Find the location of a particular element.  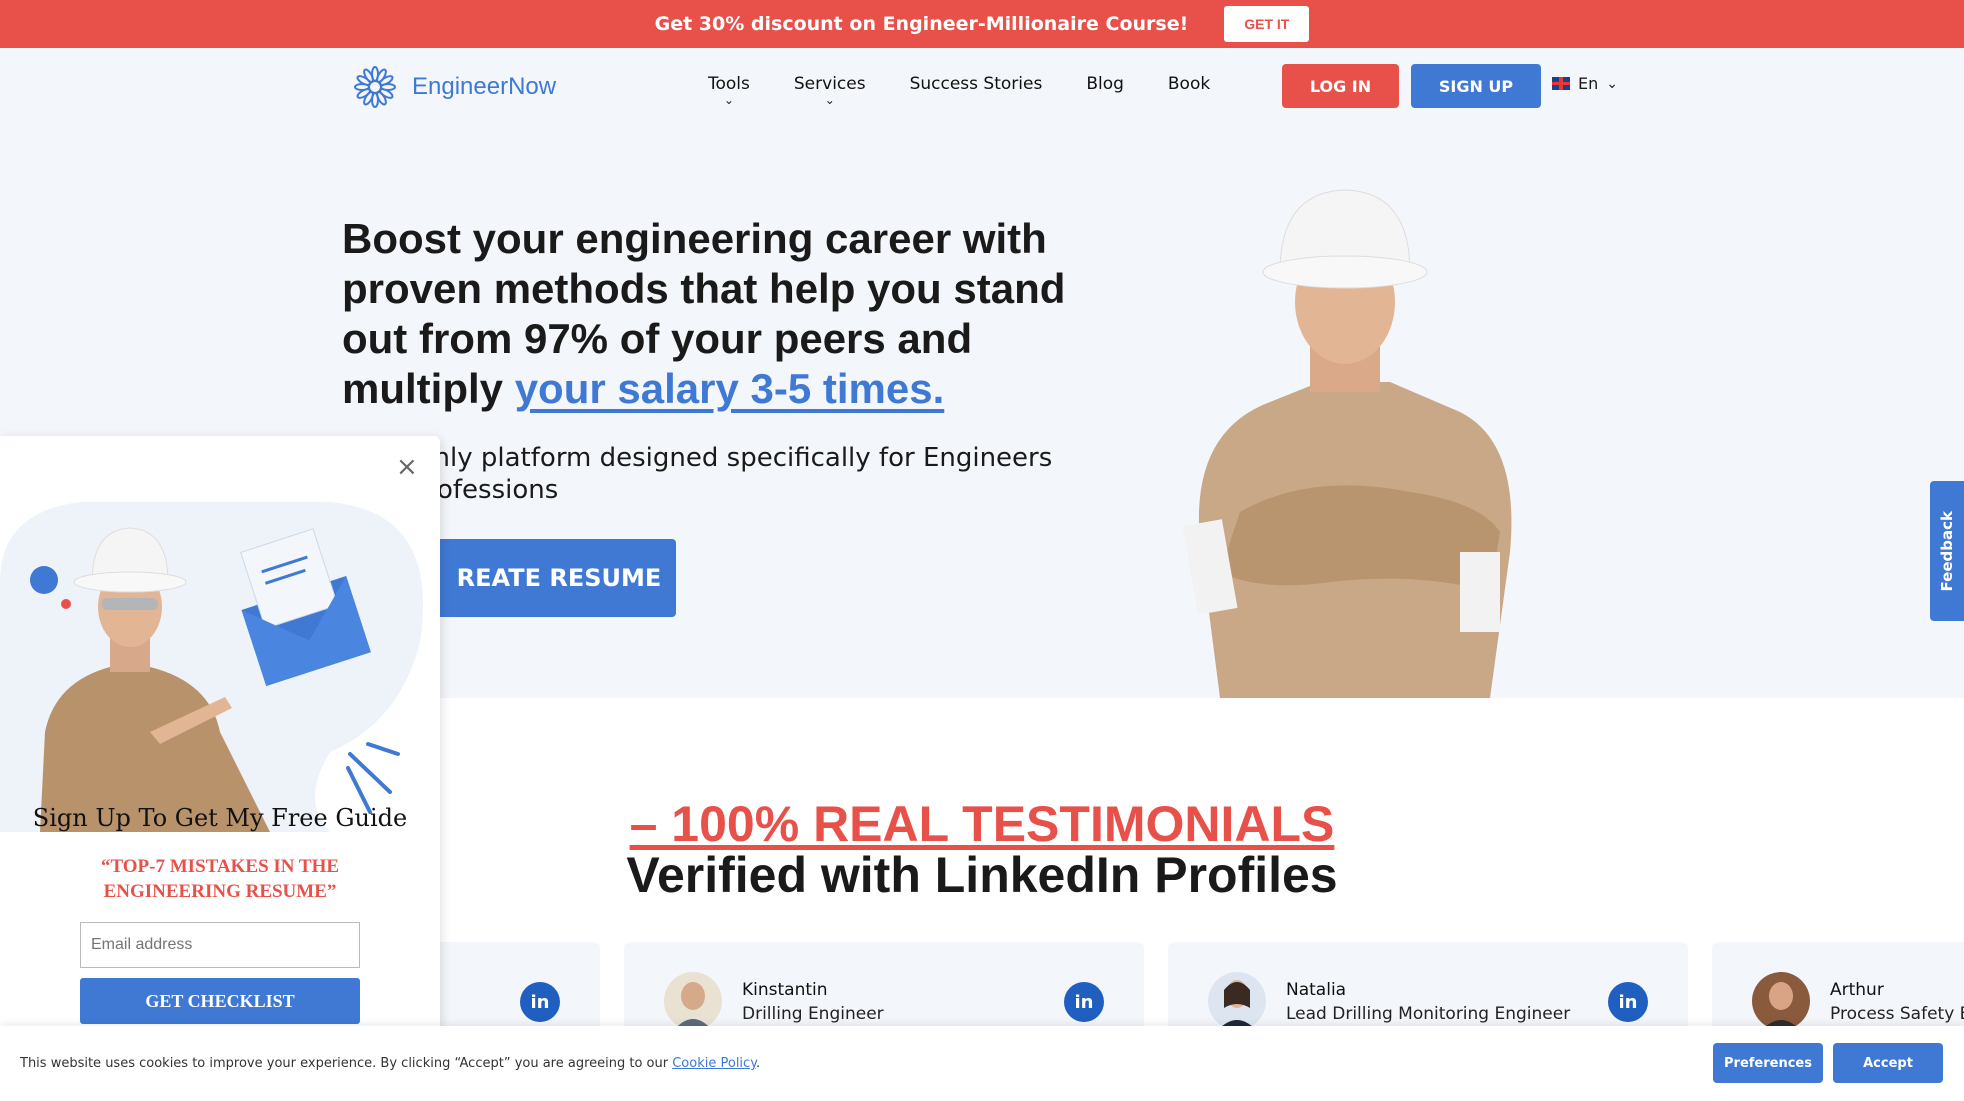

testimonial-card: Kinstantin Drilling Engineer in is located at coordinates (884, 987).